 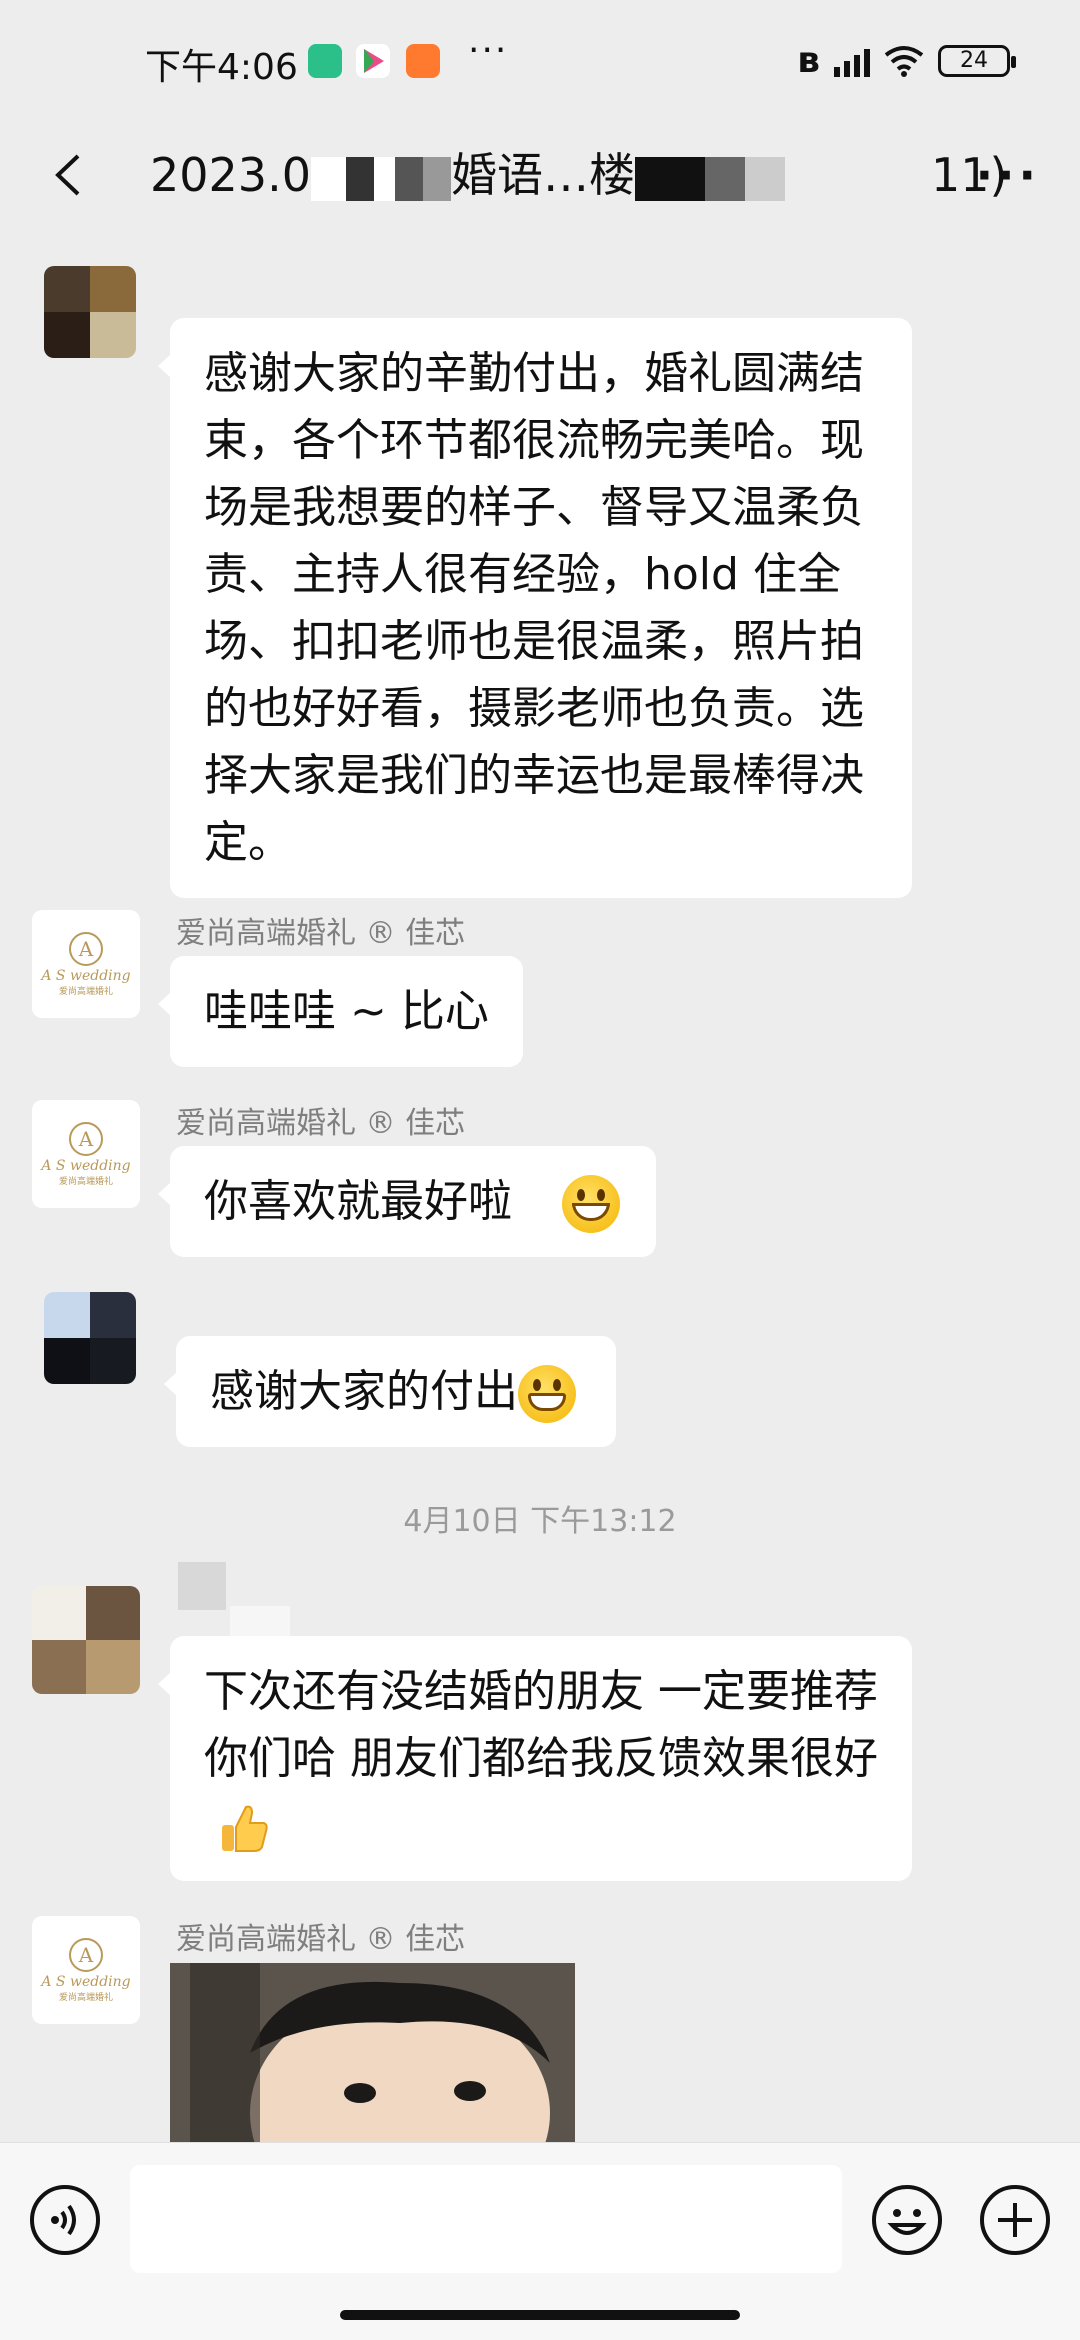 I want to click on bluetooth-icon: ʙ, so click(x=808, y=60).